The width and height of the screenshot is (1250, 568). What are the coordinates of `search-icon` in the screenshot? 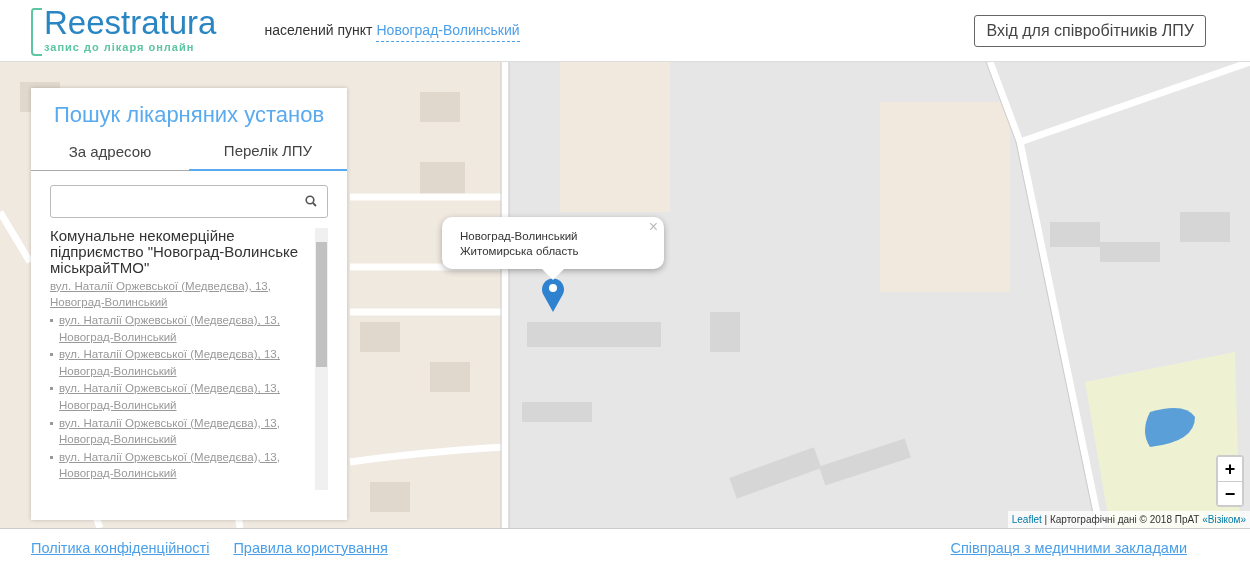 It's located at (311, 201).